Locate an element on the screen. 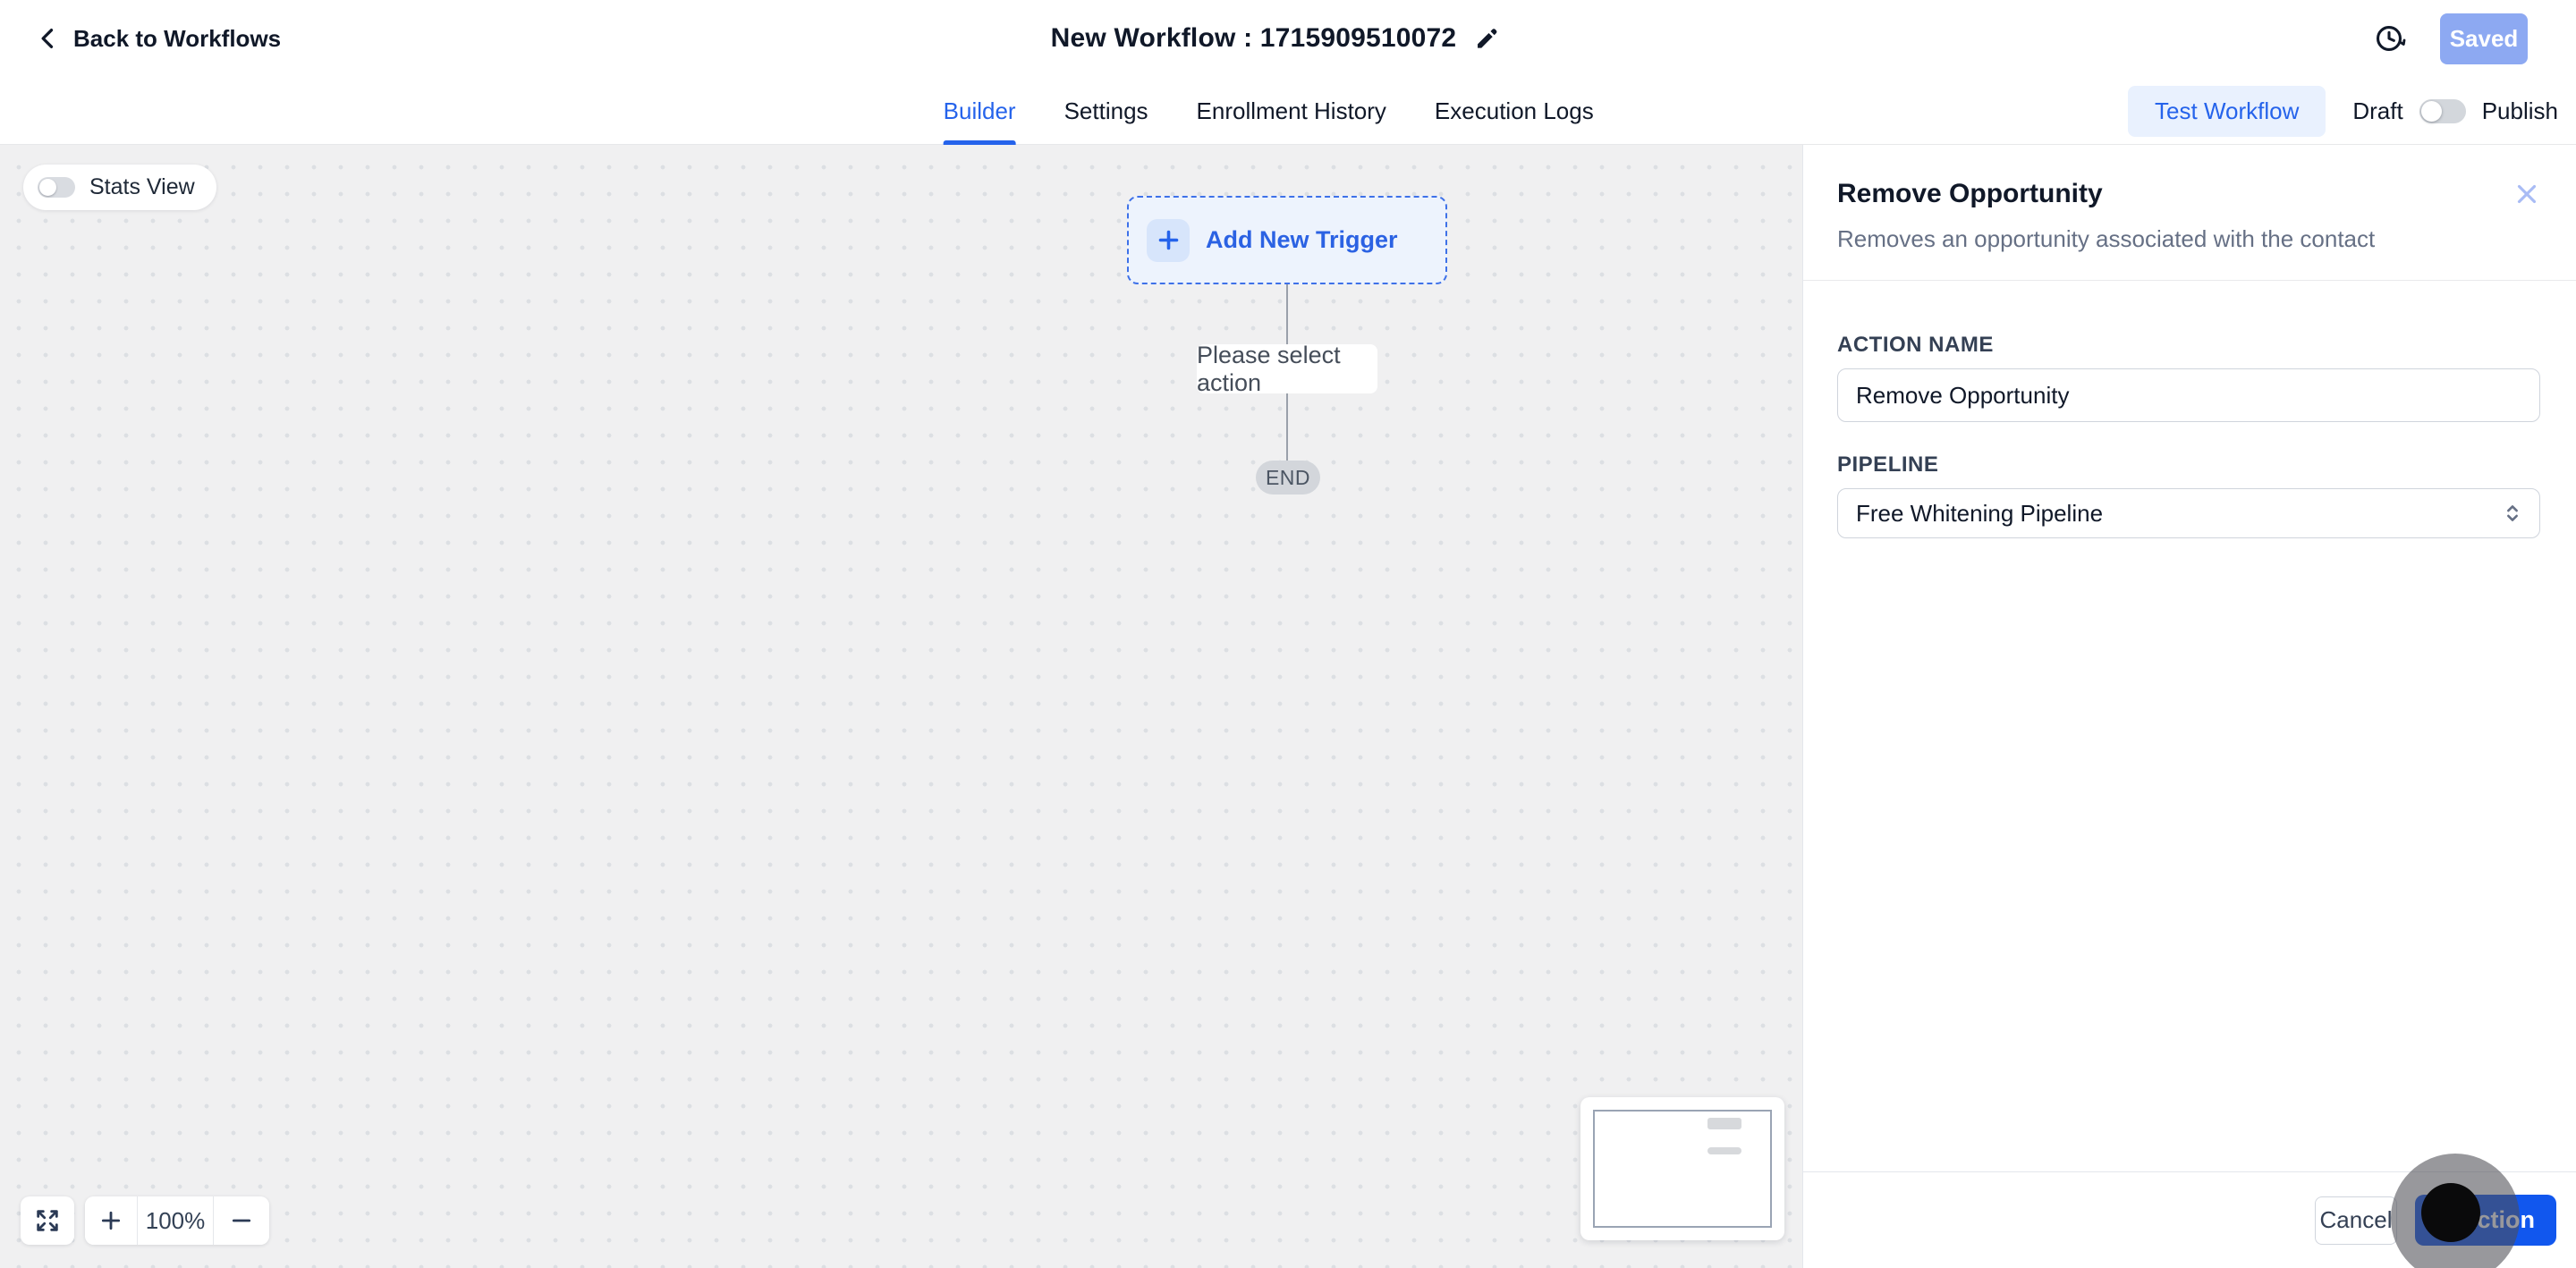 This screenshot has width=2576, height=1268. end-node: END is located at coordinates (1288, 478).